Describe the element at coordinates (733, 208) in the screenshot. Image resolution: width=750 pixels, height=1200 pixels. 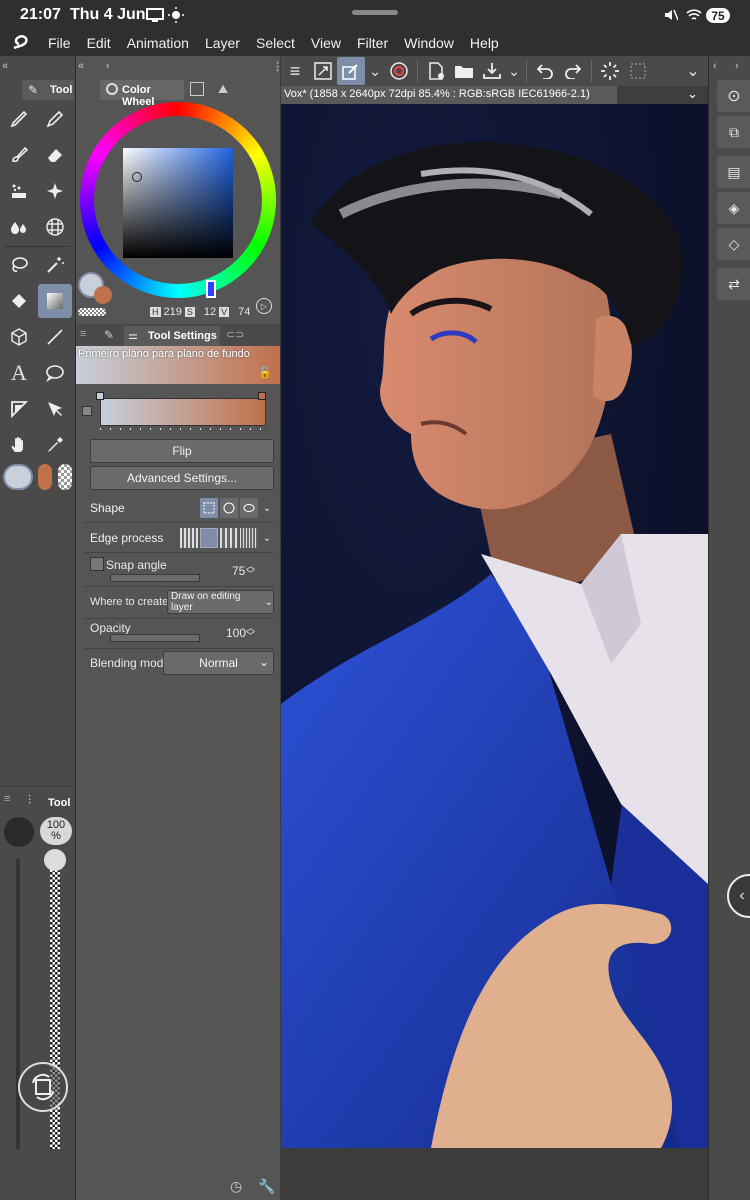
I see `layer-property-button: ◈` at that location.